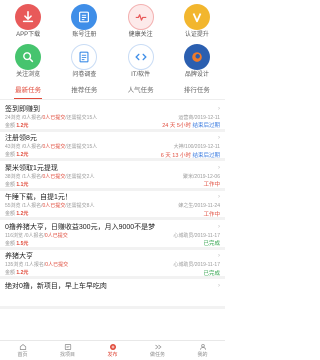 The height and width of the screenshot is (360, 320). Describe the element at coordinates (84, 91) in the screenshot. I see `tab-recommended: 推荐任务` at that location.